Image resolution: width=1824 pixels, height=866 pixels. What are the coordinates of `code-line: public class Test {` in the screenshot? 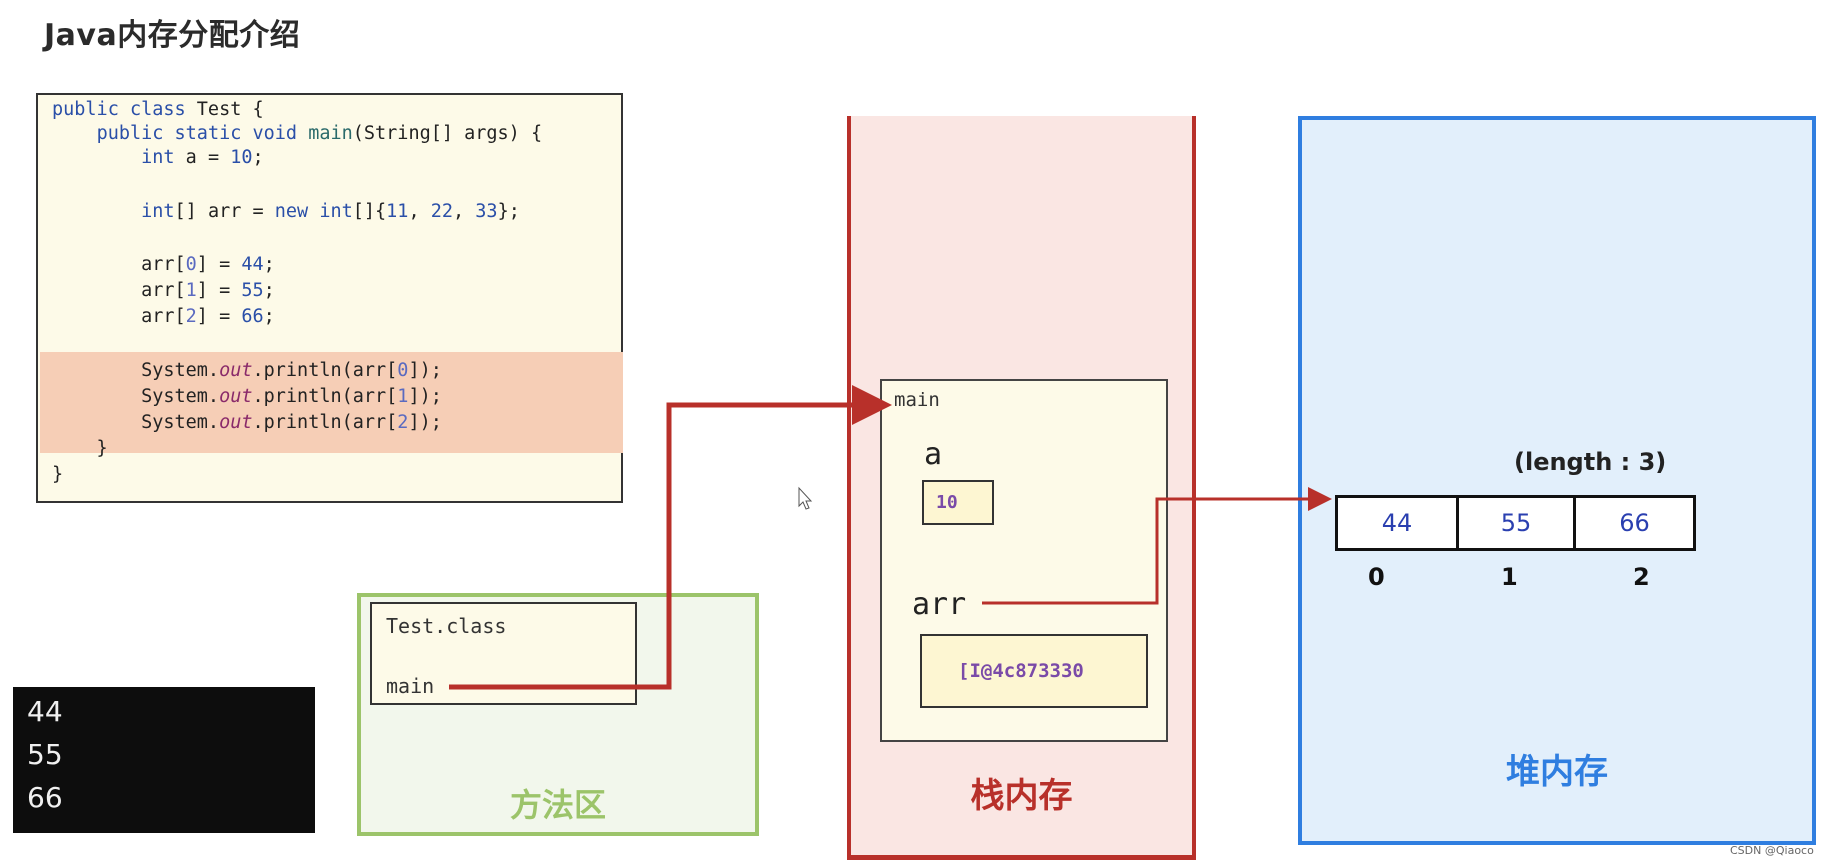 It's located at (158, 109).